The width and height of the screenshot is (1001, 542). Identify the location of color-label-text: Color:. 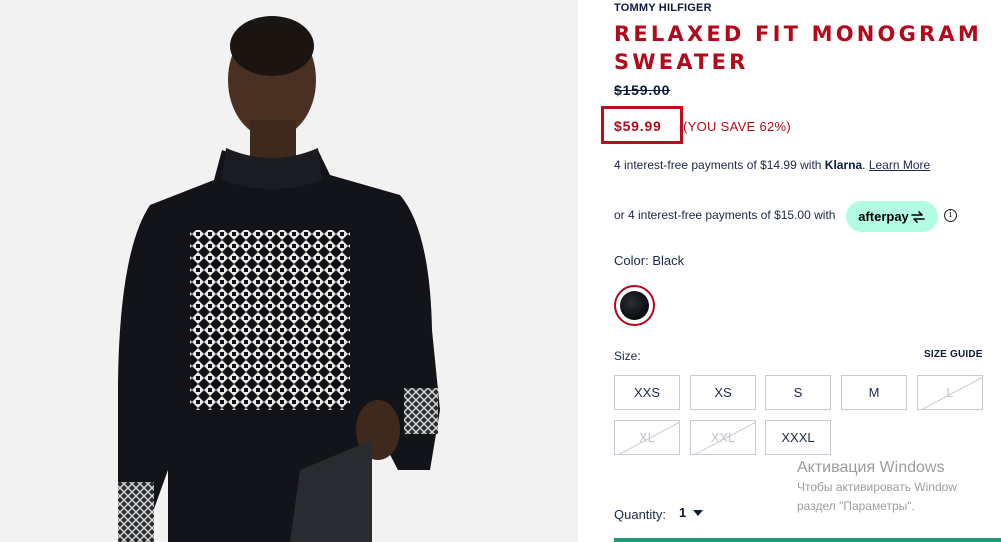
(631, 260).